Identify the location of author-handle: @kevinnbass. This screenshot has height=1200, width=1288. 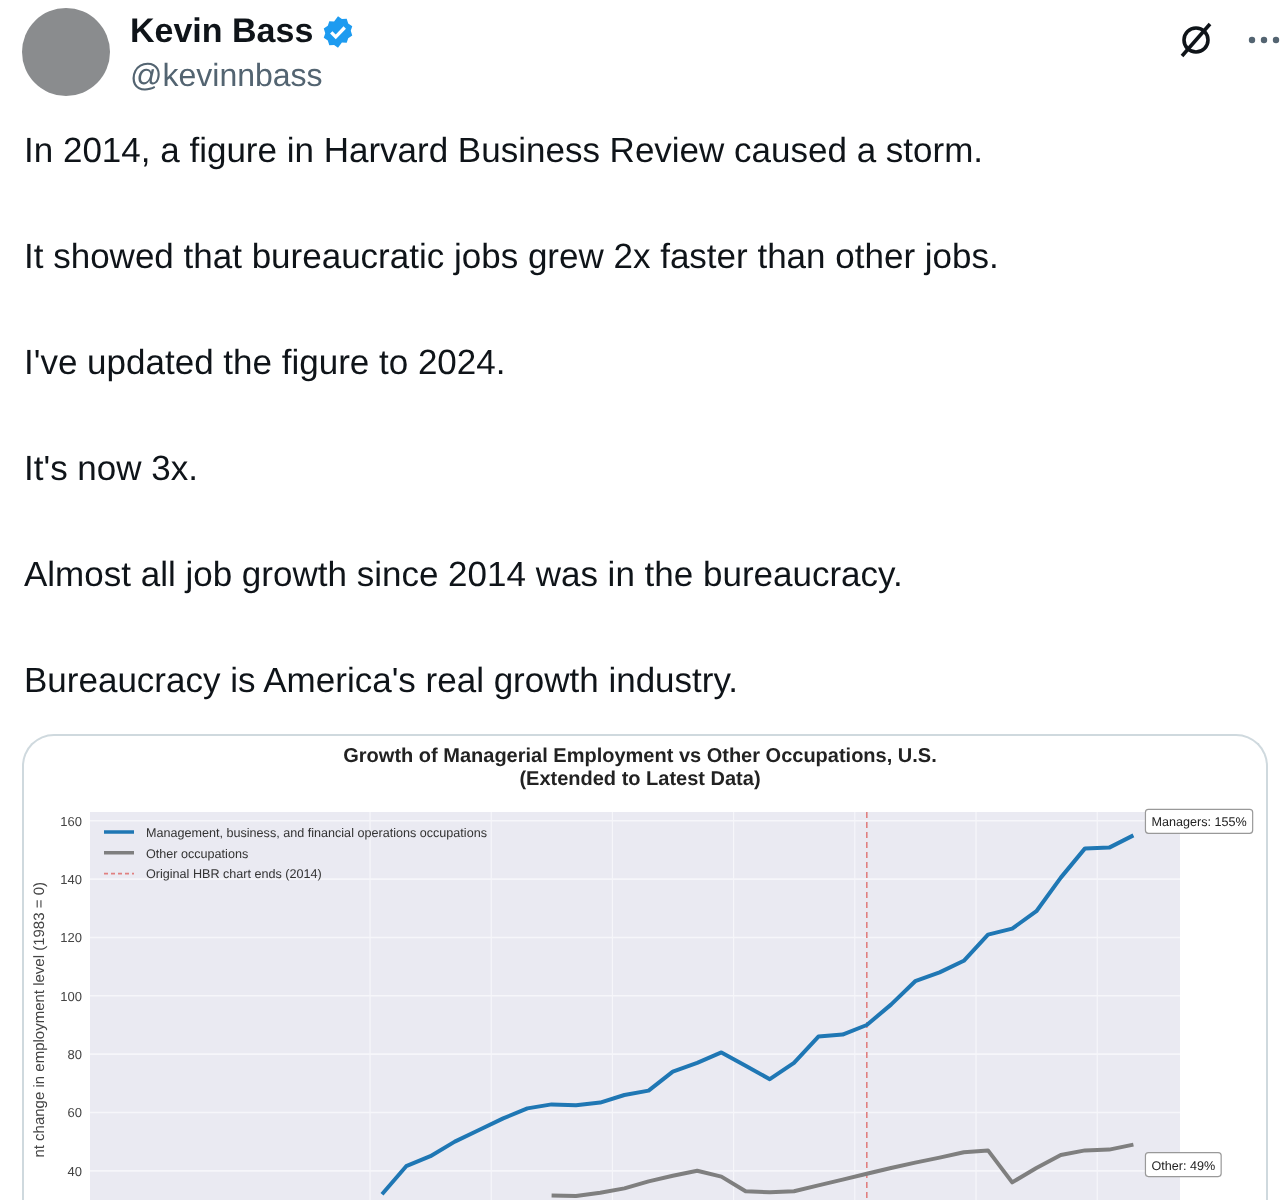
(243, 78).